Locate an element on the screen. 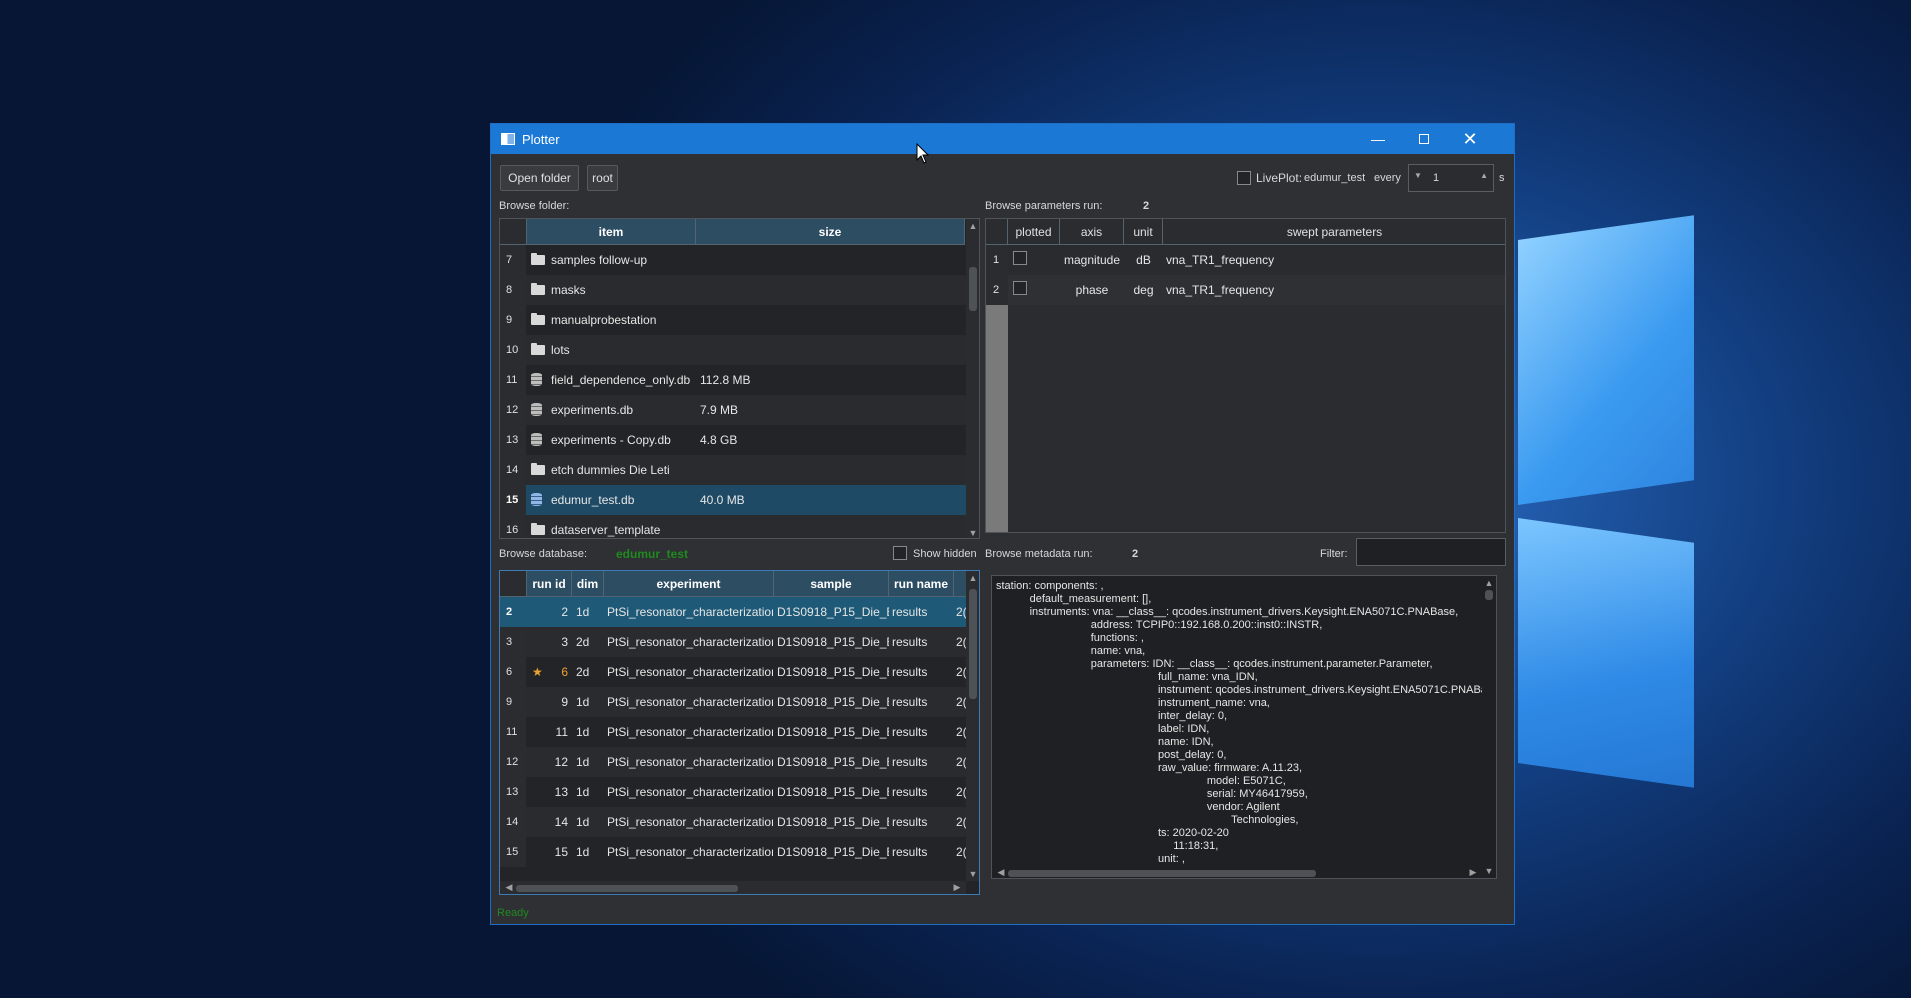  axis-cell: phase is located at coordinates (1092, 290).